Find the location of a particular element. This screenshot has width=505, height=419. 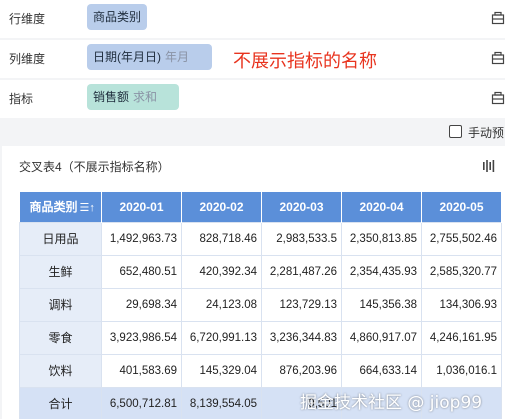

metric-chip: 销售额 求和 is located at coordinates (133, 97).